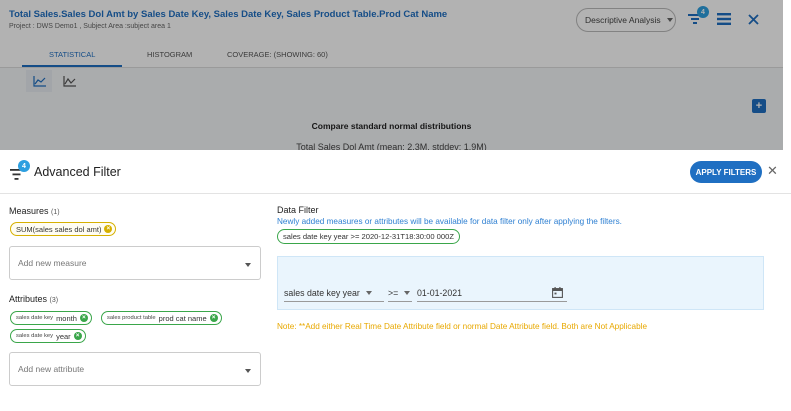  I want to click on add-attribute-placeholder: Add new attribute, so click(51, 369).